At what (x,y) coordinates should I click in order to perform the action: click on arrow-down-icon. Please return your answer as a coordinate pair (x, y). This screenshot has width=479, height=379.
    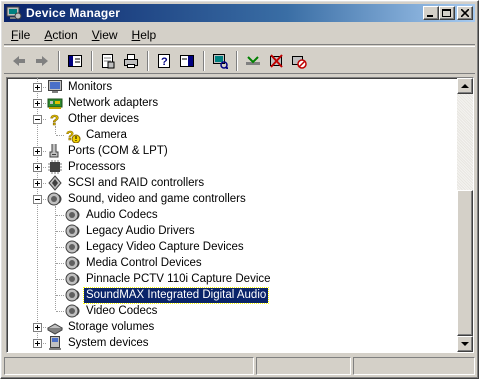
    Looking at the image, I should click on (465, 343).